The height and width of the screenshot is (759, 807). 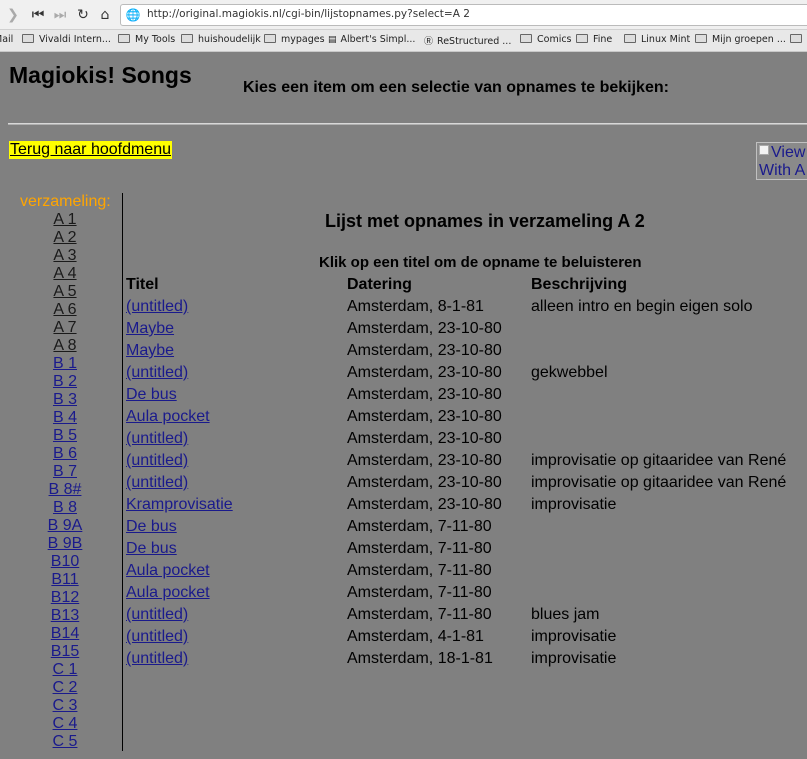 What do you see at coordinates (65, 688) in the screenshot?
I see `sidebar-item-c-2: C 2` at bounding box center [65, 688].